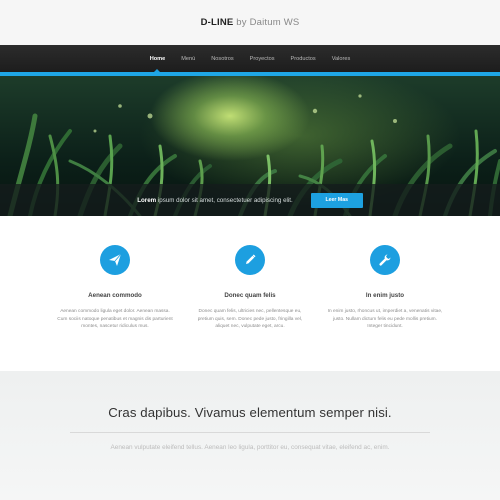 The height and width of the screenshot is (500, 500). I want to click on nav-item-proyectos: Proyectos, so click(262, 59).